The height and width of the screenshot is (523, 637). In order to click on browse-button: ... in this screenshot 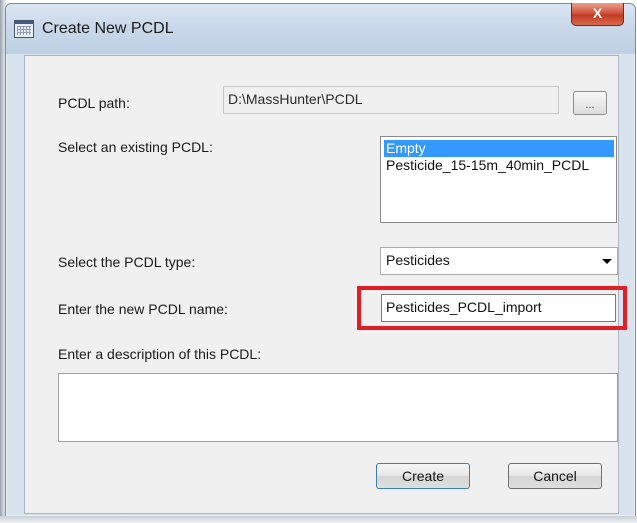, I will do `click(590, 103)`.